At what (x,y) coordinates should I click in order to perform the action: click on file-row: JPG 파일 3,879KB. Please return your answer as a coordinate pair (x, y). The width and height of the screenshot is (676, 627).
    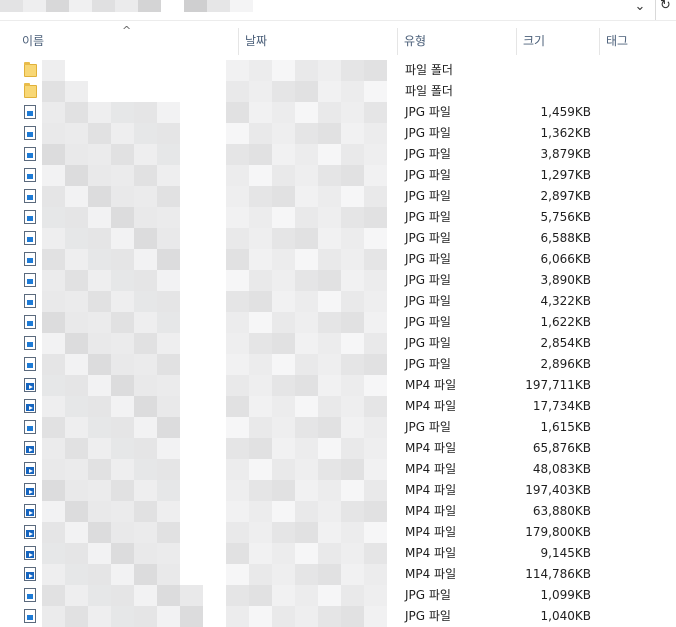
    Looking at the image, I should click on (338, 154).